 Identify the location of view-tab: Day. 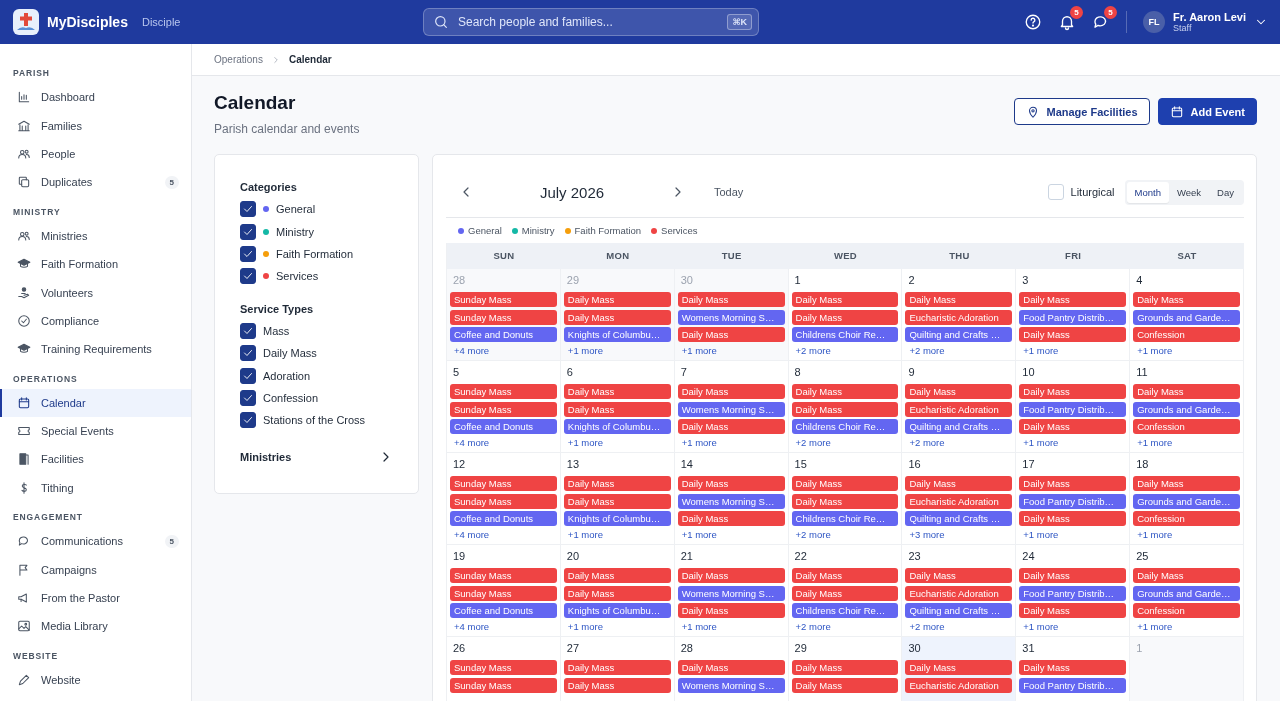
(1225, 192).